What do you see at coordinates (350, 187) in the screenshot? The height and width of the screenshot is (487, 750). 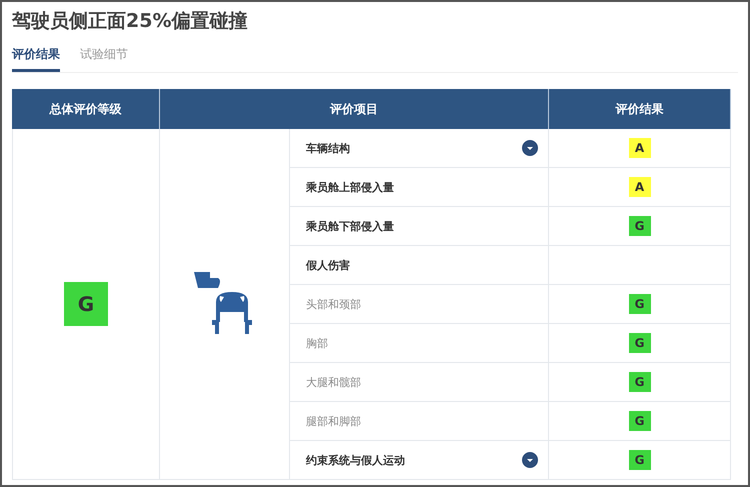 I see `item-label: 乘员舱上部侵入量` at bounding box center [350, 187].